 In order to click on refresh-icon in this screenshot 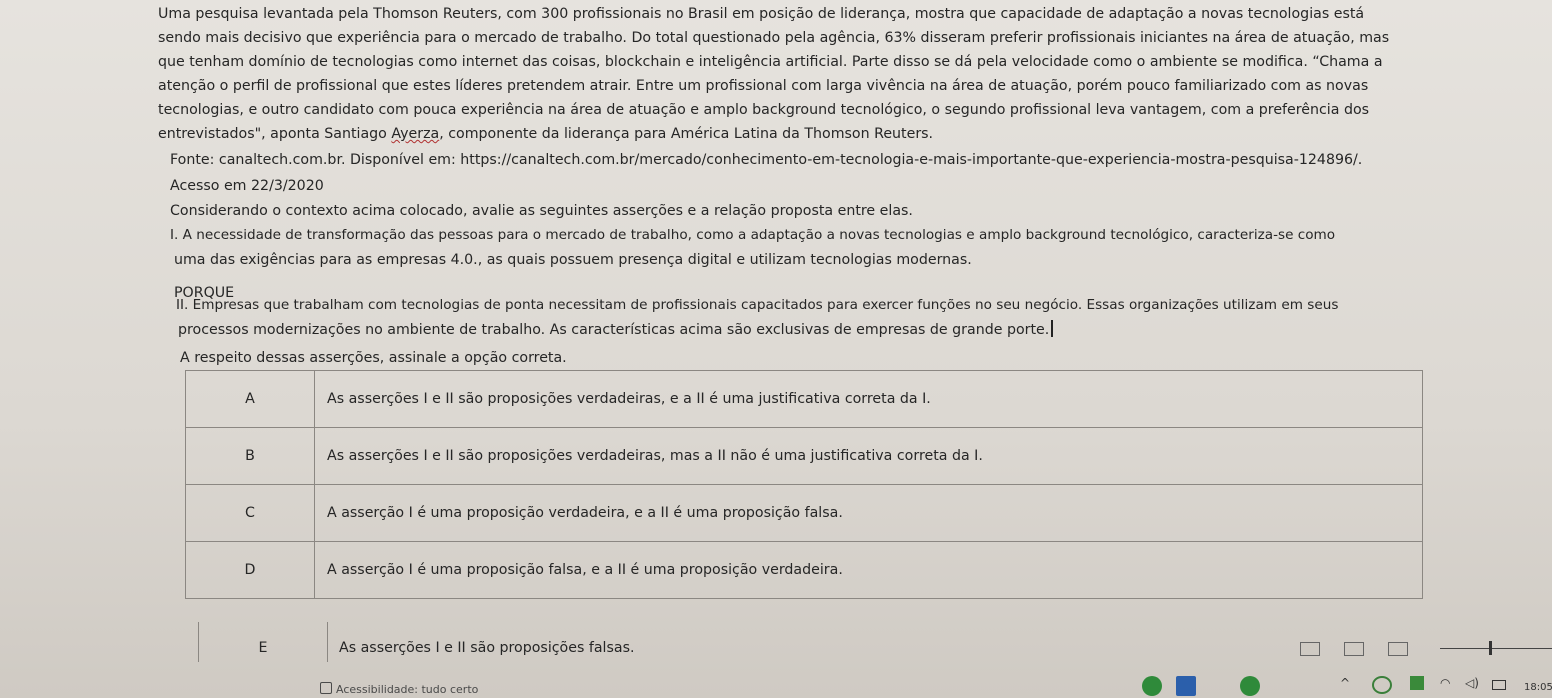, I will do `click(1382, 685)`.